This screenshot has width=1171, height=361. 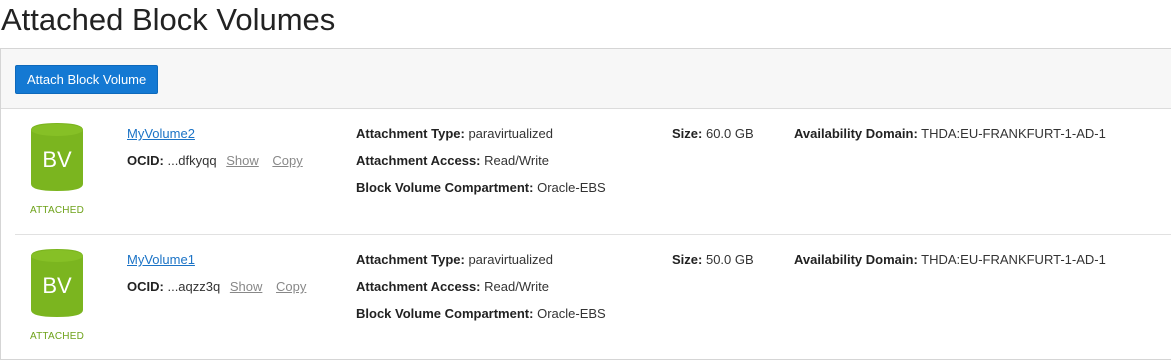 I want to click on volume-name-link: MyVolume1, so click(x=161, y=259).